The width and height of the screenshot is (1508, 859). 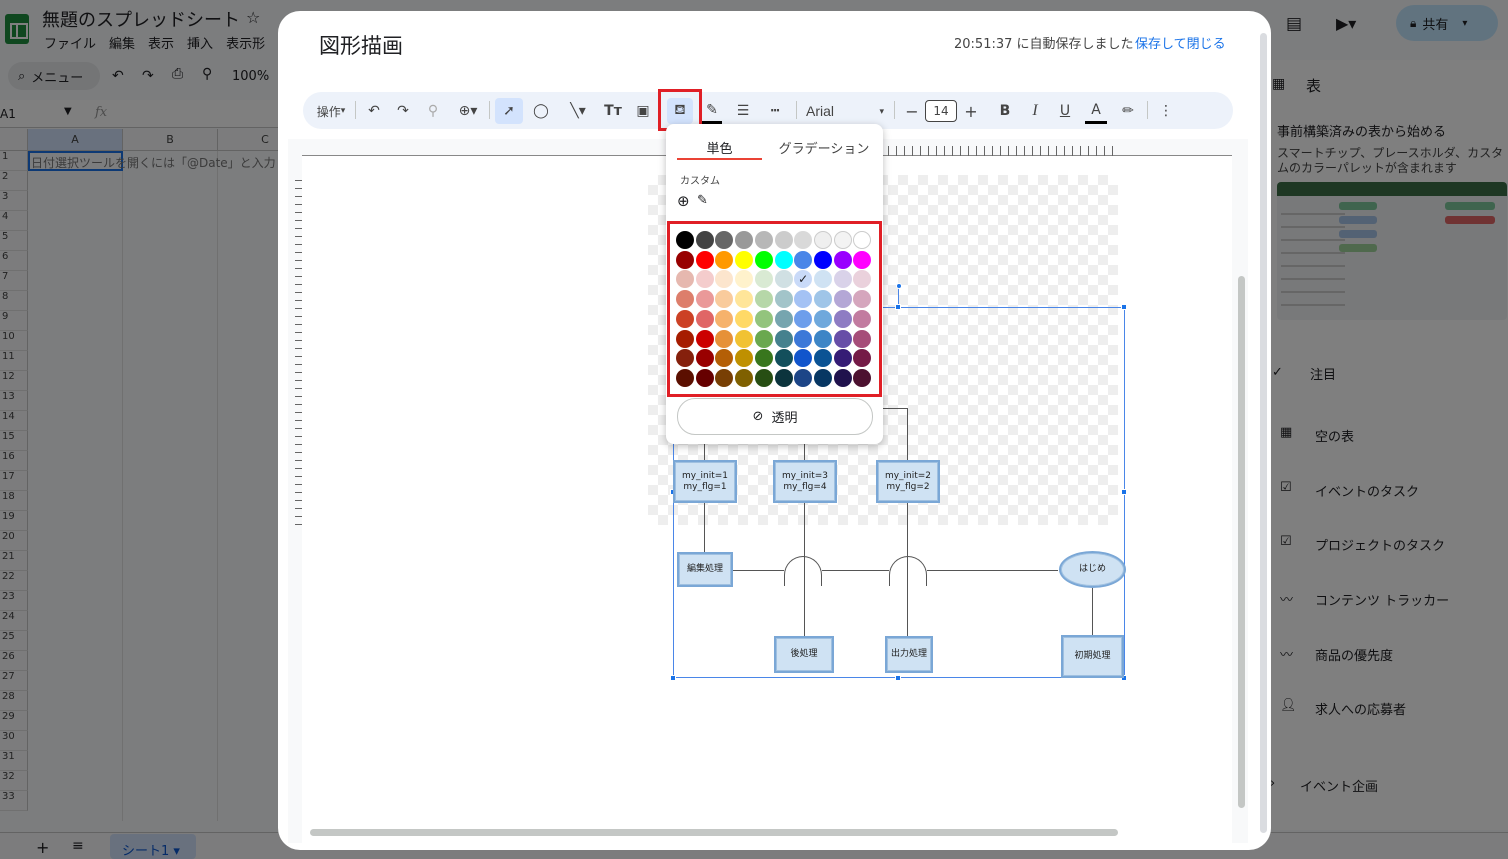 What do you see at coordinates (361, 46) in the screenshot?
I see `dialog-title: 図形描画` at bounding box center [361, 46].